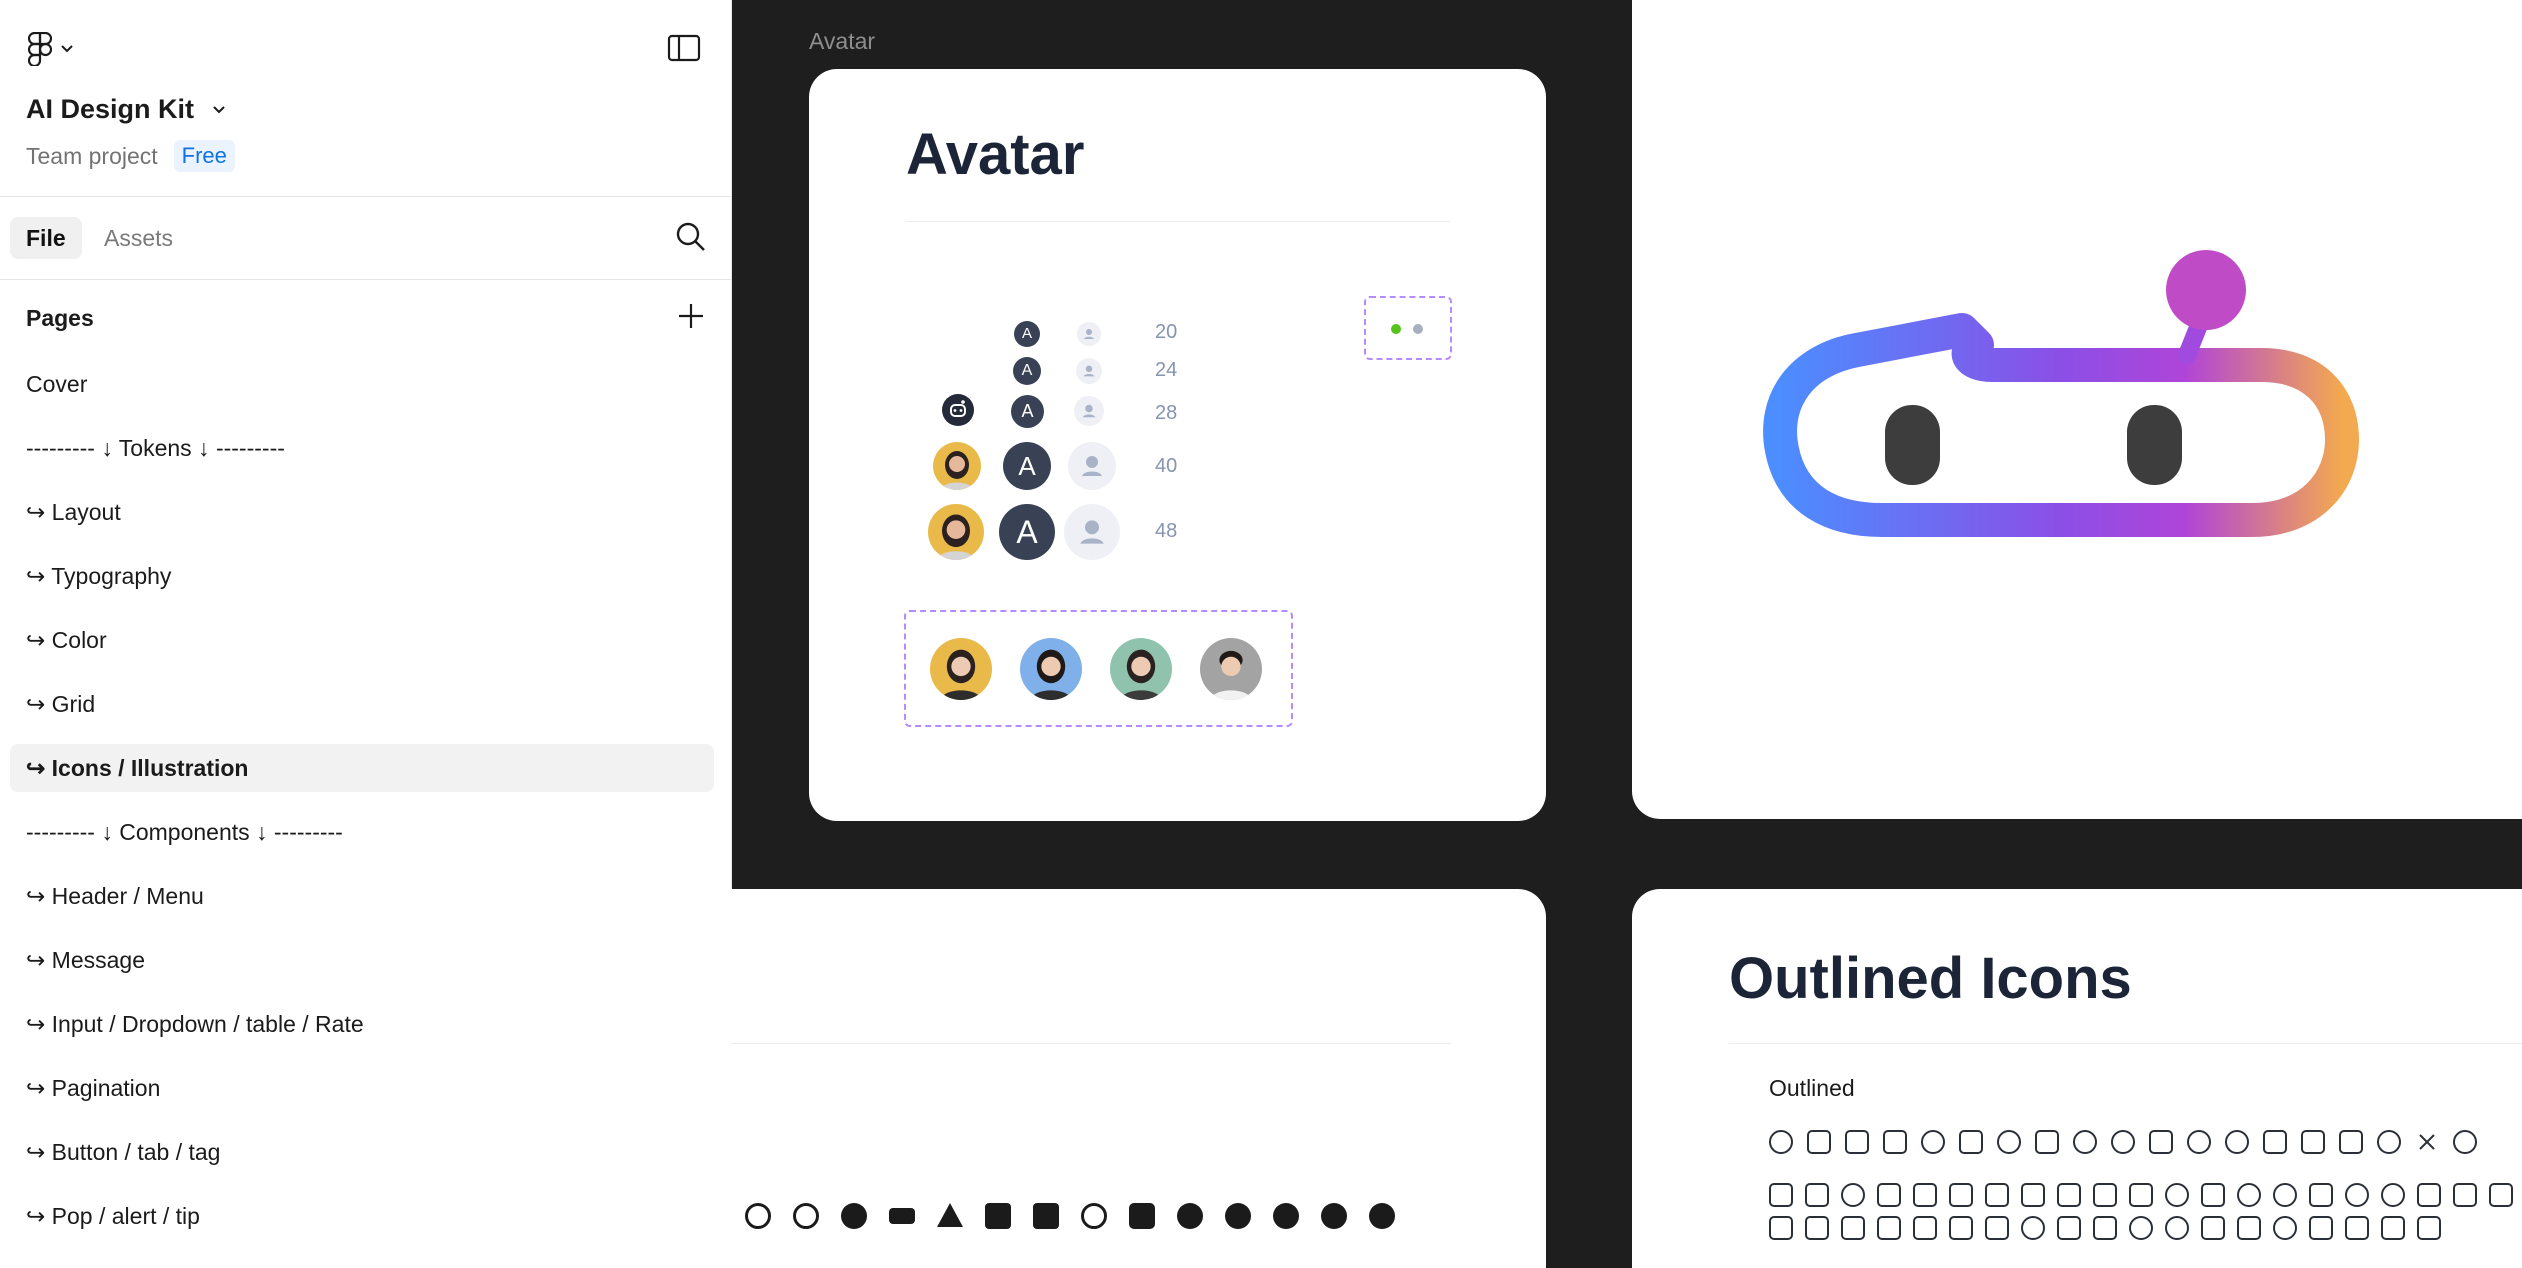 The image size is (2522, 1268). What do you see at coordinates (806, 1216) in the screenshot?
I see `star-sparkle-icon` at bounding box center [806, 1216].